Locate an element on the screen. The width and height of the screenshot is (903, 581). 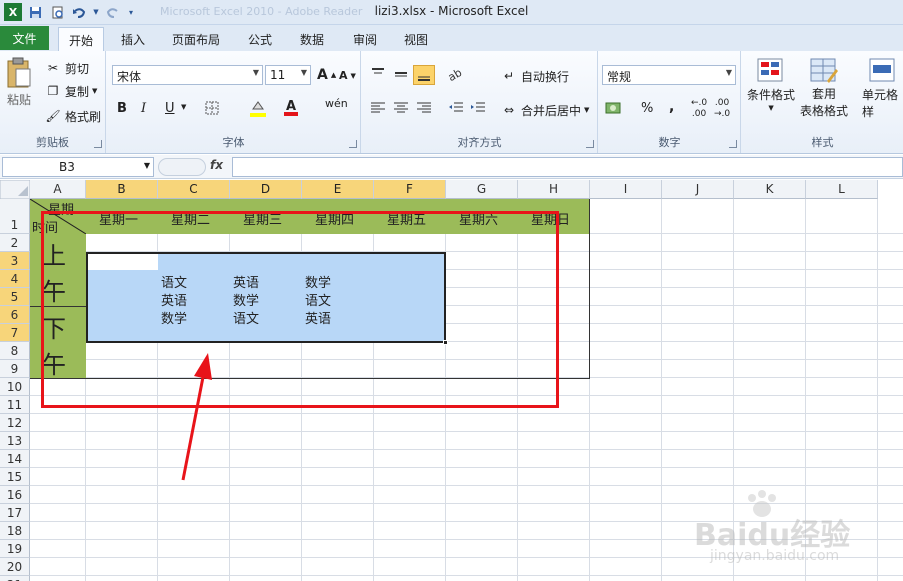
name-box: B3 ▼ is located at coordinates (78, 167).